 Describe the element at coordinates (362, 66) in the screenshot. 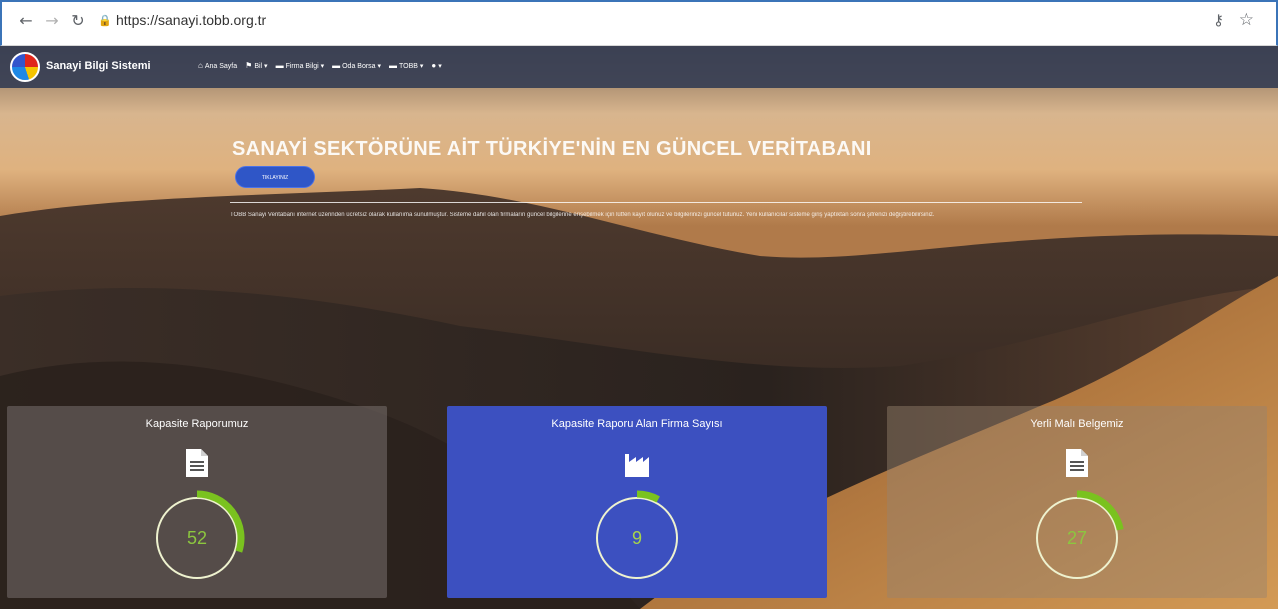

I see `menu-item-label: Oda Borsa ▾` at that location.